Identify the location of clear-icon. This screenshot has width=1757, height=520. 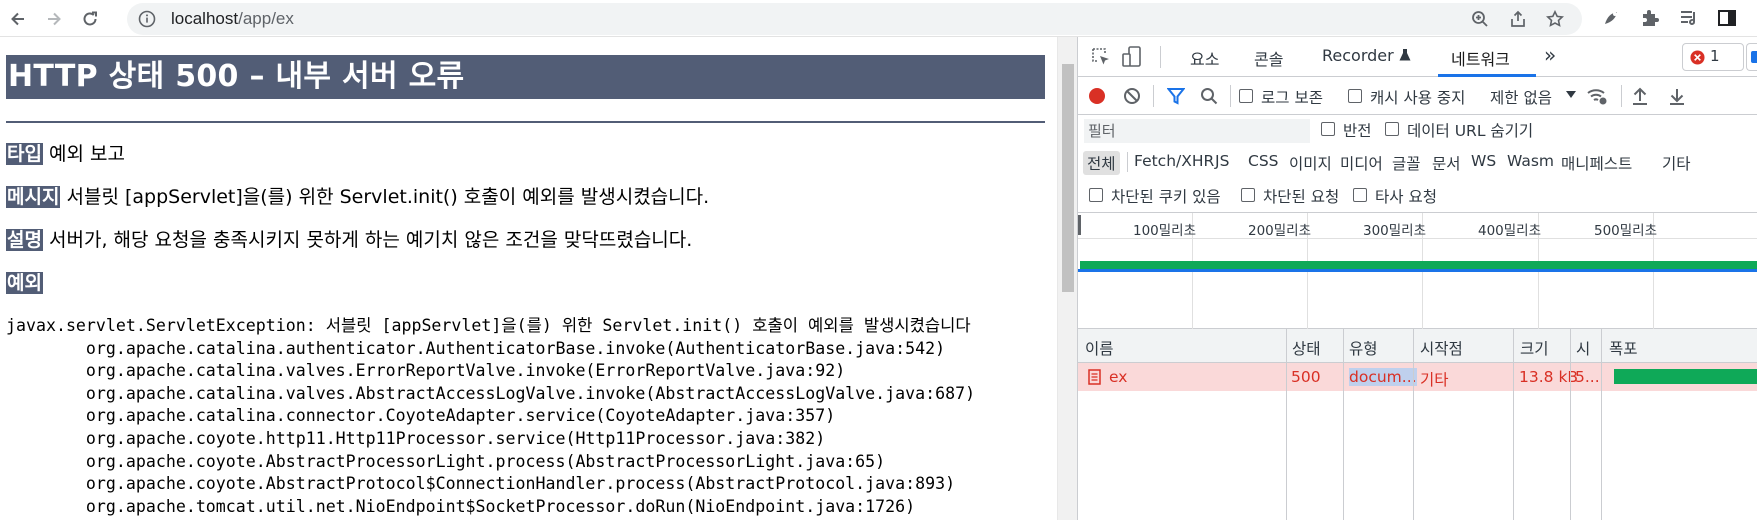
(1132, 96).